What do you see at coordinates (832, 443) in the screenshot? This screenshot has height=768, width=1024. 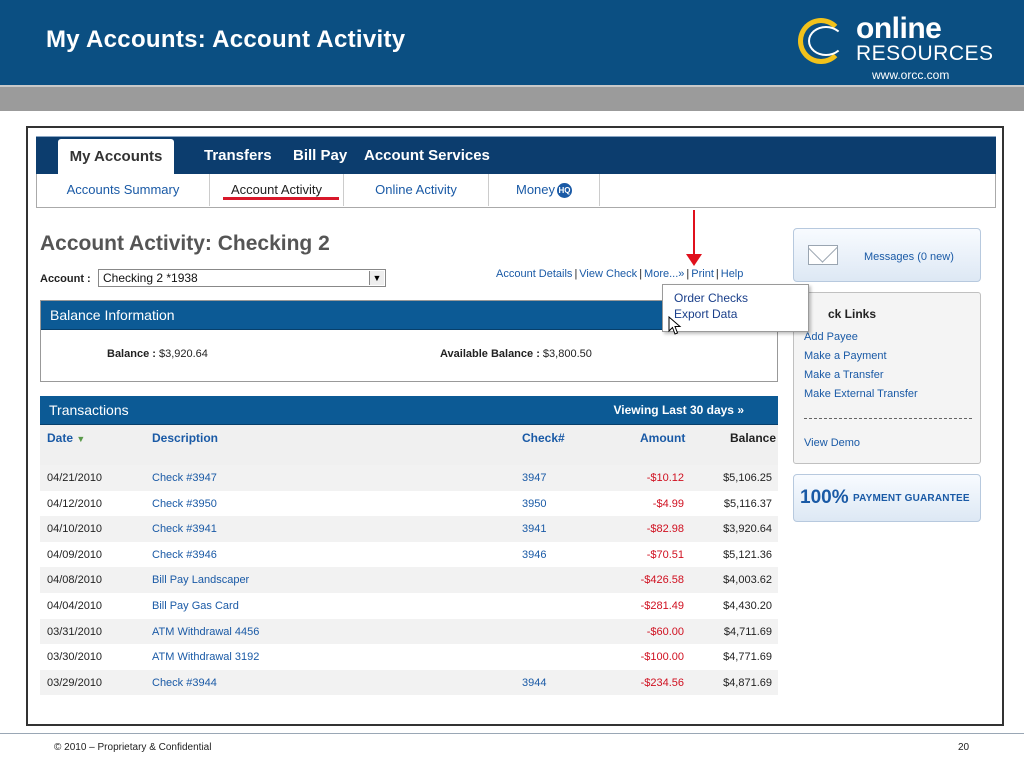 I see `view-demo-link: View Demo` at bounding box center [832, 443].